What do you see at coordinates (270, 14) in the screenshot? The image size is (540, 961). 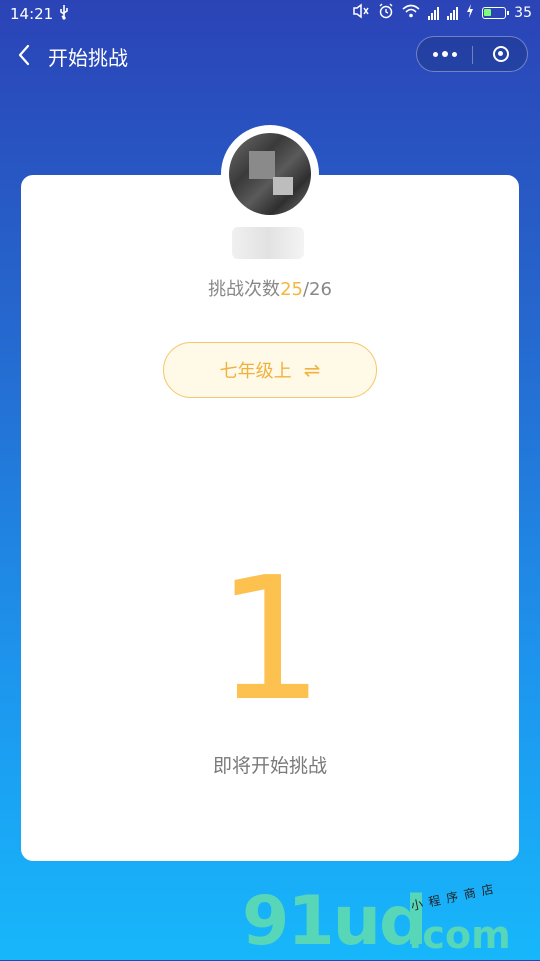 I see `status-bar: 14:21 35` at bounding box center [270, 14].